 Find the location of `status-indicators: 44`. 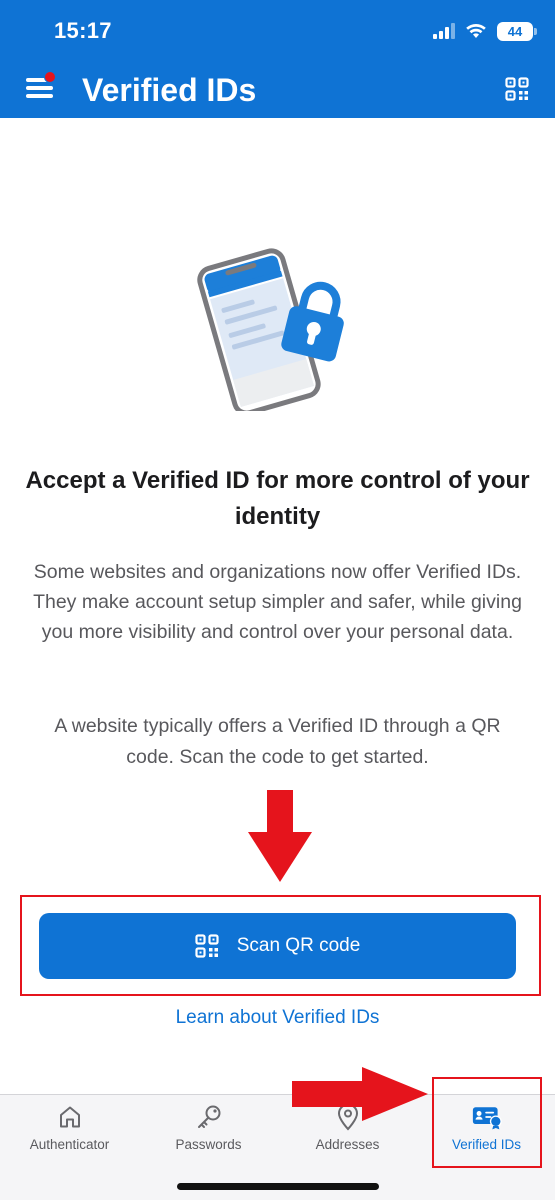

status-indicators: 44 is located at coordinates (485, 31).